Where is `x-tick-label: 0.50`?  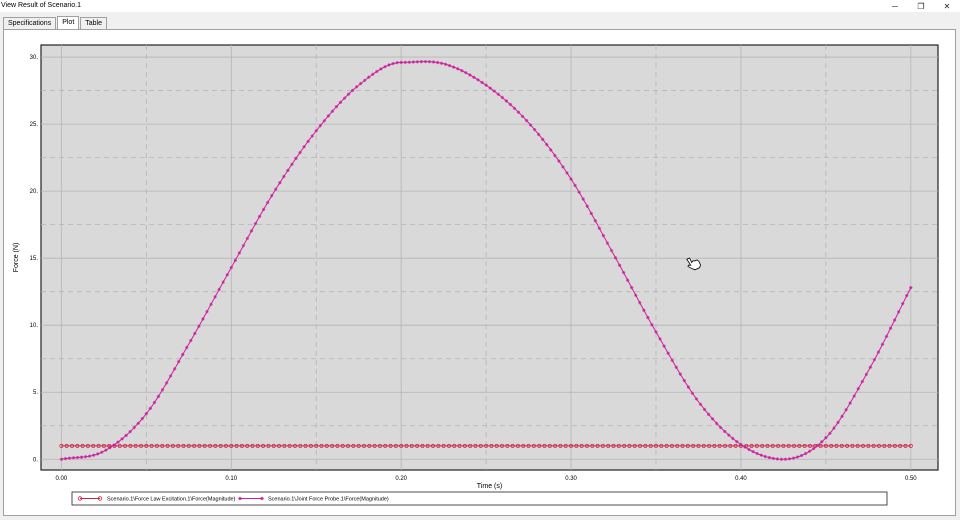 x-tick-label: 0.50 is located at coordinates (911, 479).